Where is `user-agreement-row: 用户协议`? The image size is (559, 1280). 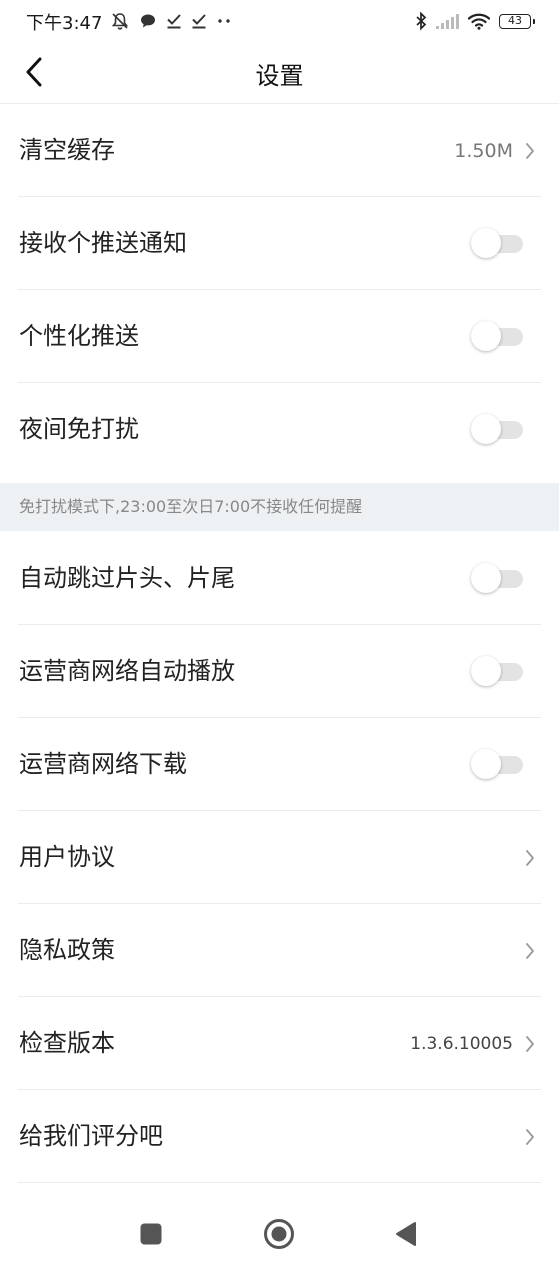
user-agreement-row: 用户协议 is located at coordinates (279, 857).